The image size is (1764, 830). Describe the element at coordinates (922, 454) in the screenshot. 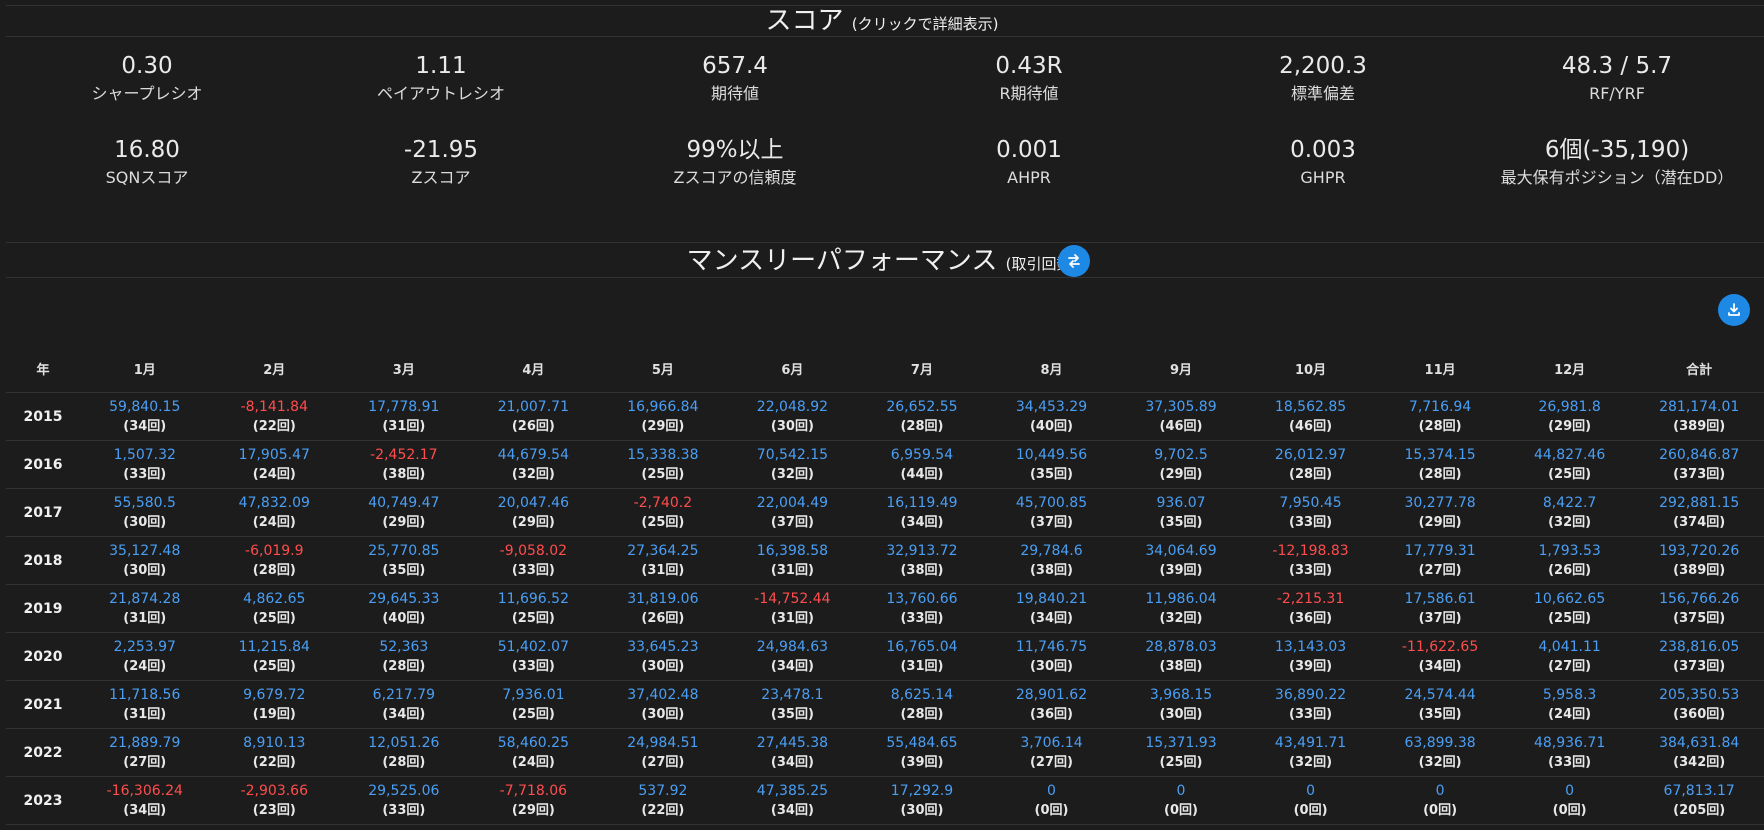

I see `profit-value: 6,959.54` at that location.